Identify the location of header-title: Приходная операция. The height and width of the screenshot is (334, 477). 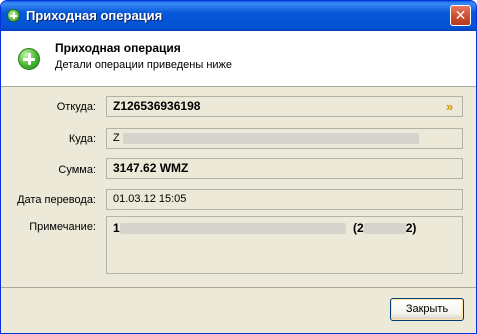
(118, 48).